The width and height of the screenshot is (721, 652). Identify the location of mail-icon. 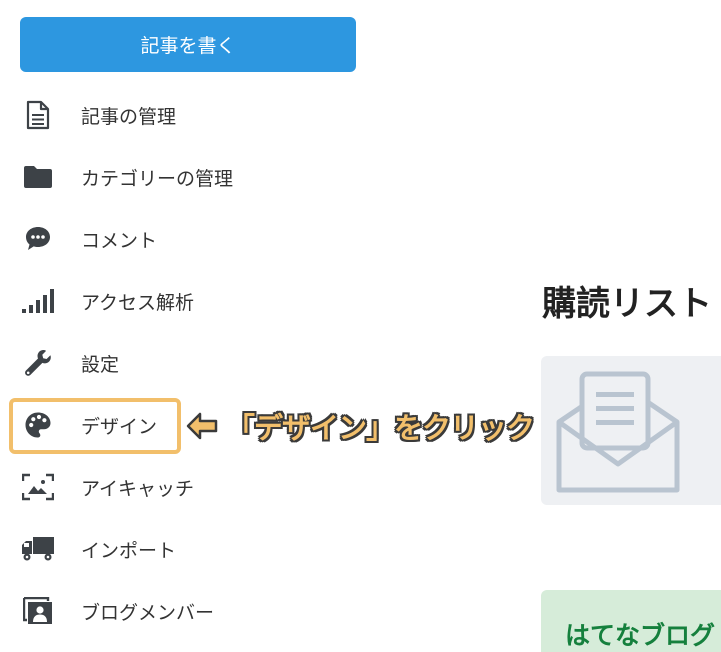
(618, 432).